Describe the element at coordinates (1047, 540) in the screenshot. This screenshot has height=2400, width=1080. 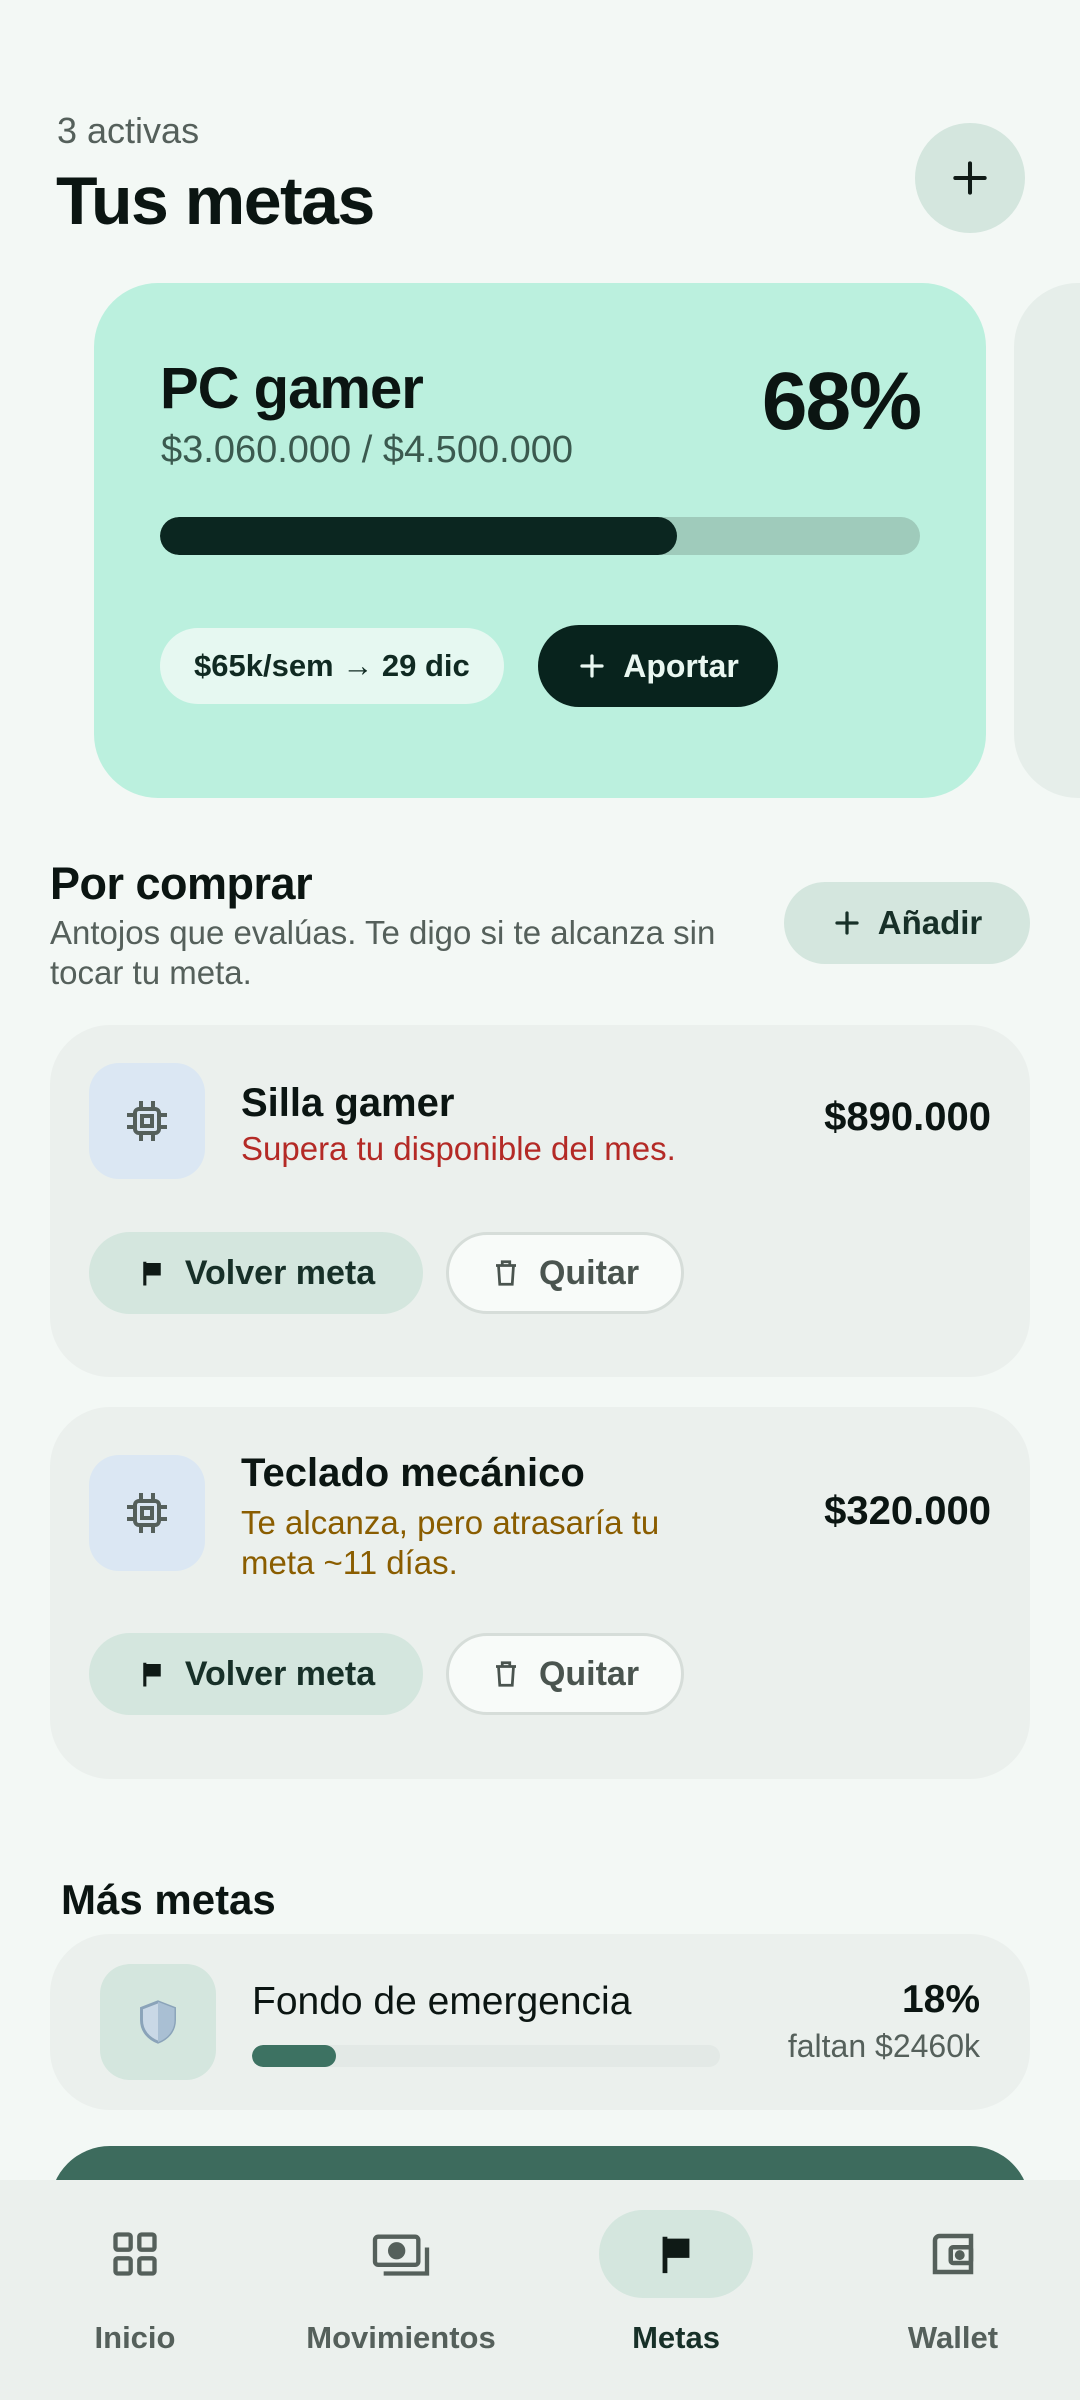
I see `next-goal-card-peek` at that location.